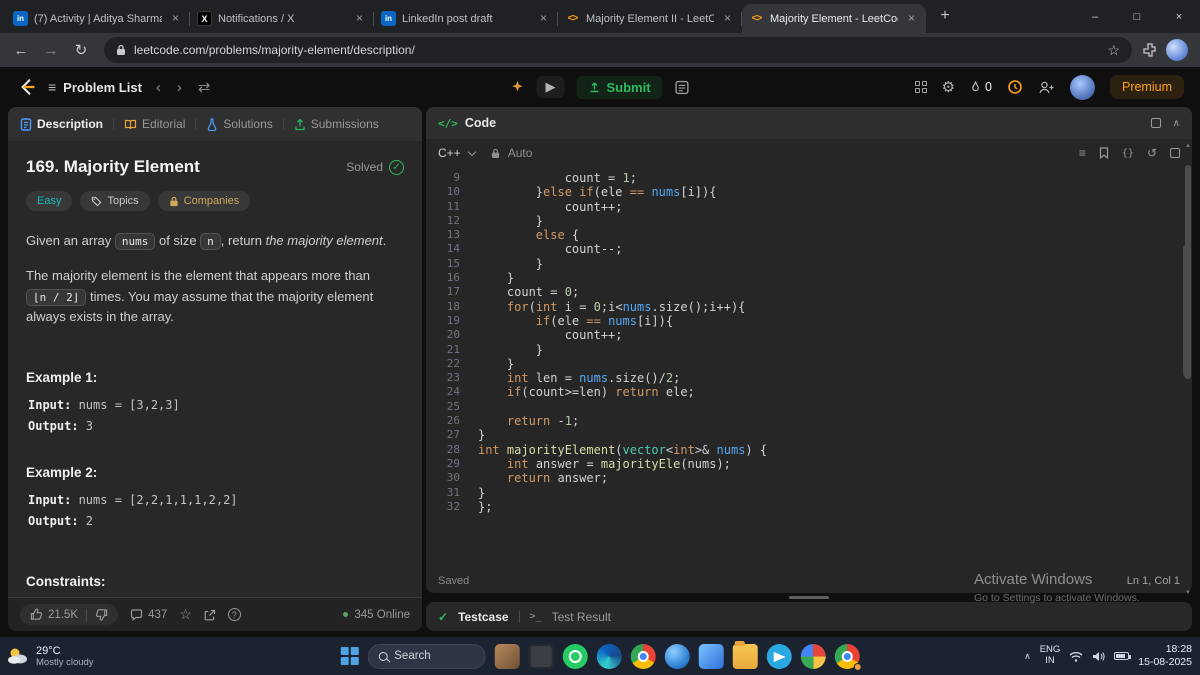  I want to click on tab-description: Description, so click(61, 124).